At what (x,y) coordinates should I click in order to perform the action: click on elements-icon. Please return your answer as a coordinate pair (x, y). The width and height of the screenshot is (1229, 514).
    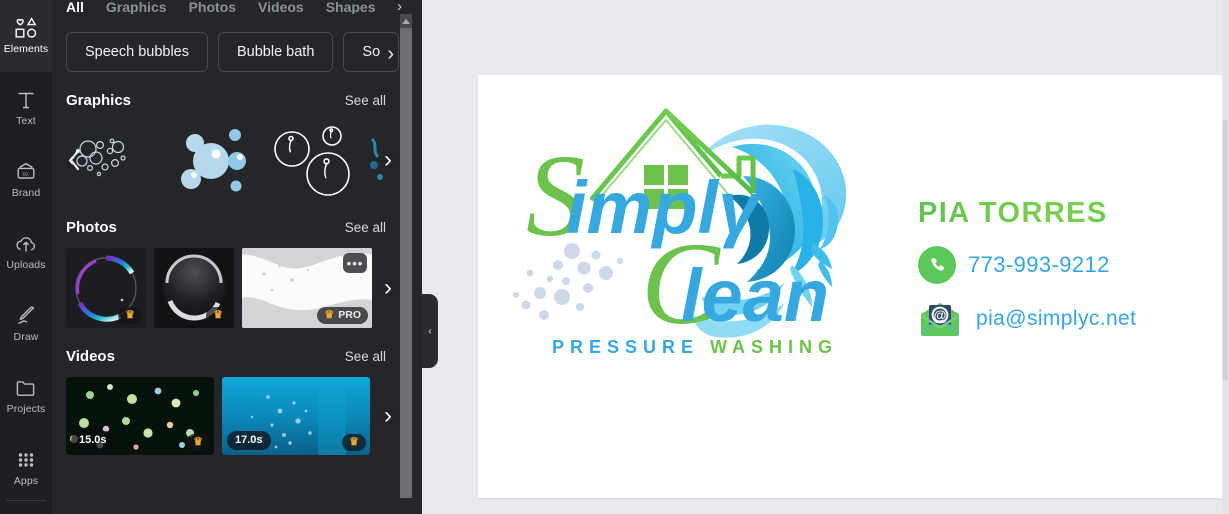
    Looking at the image, I should click on (26, 28).